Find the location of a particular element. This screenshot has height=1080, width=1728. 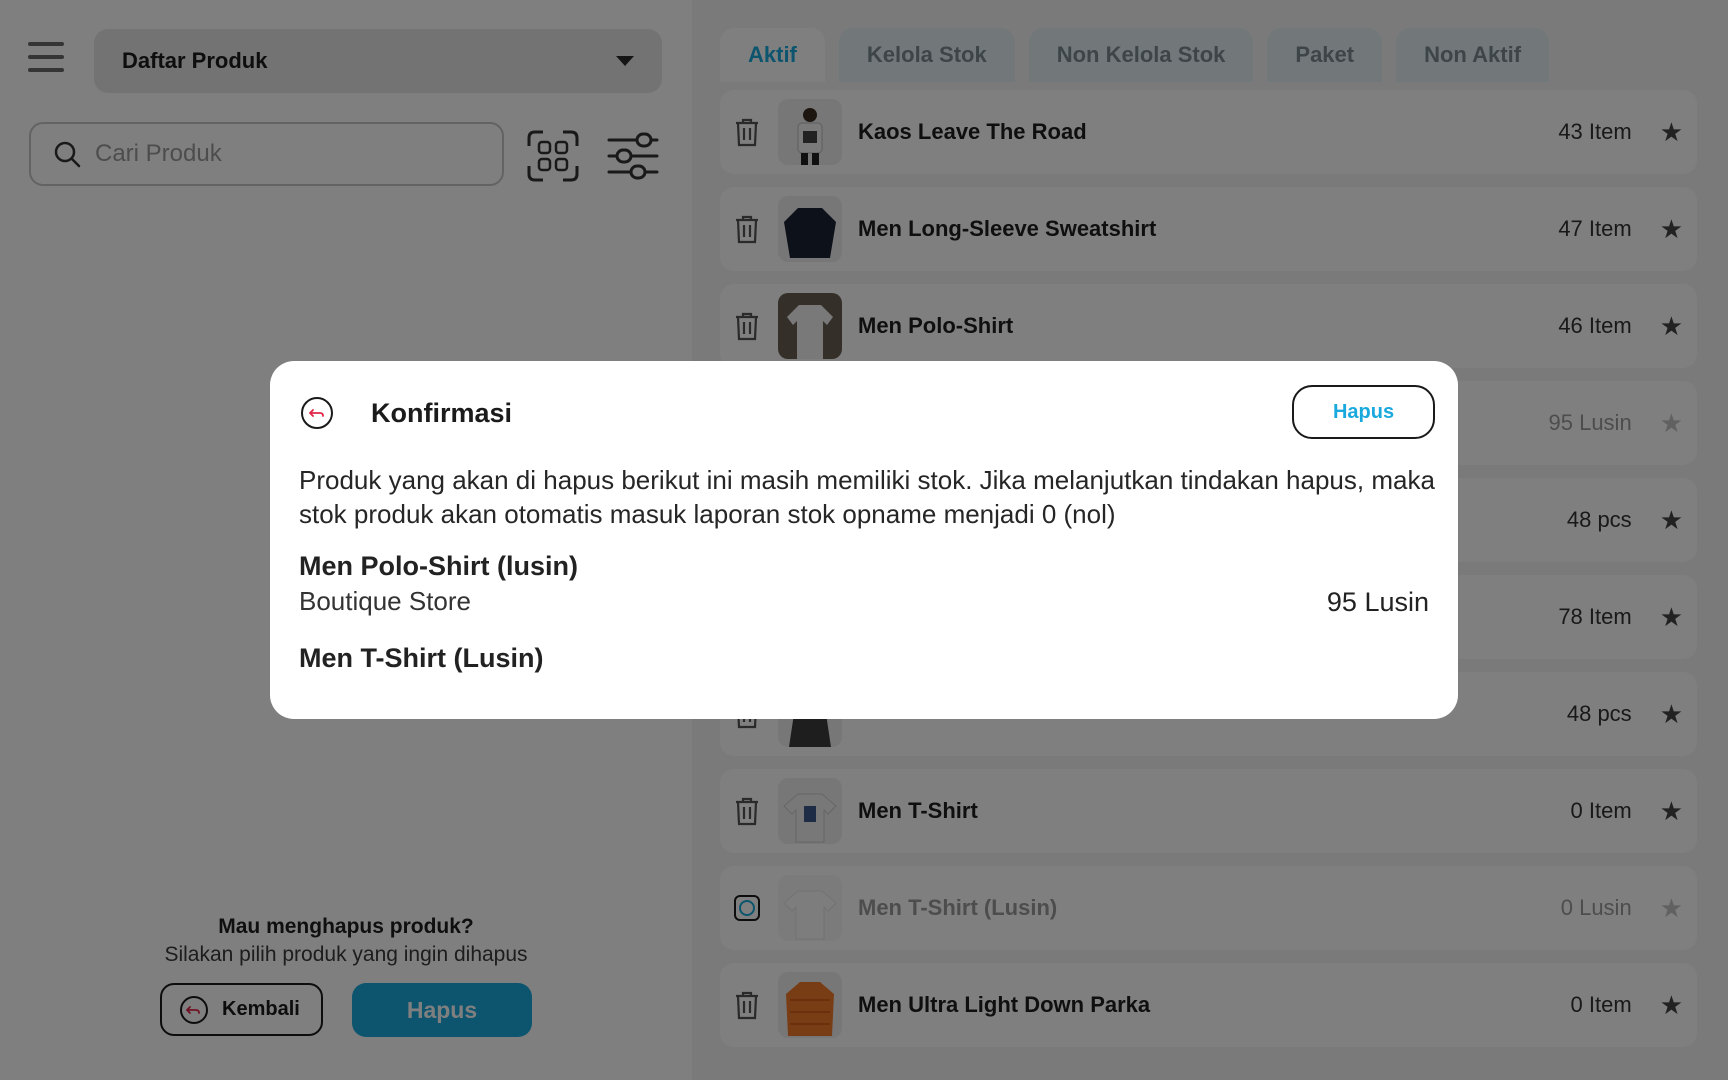

modal-item-name: Men Polo-Shirt (lusin) is located at coordinates (438, 566).